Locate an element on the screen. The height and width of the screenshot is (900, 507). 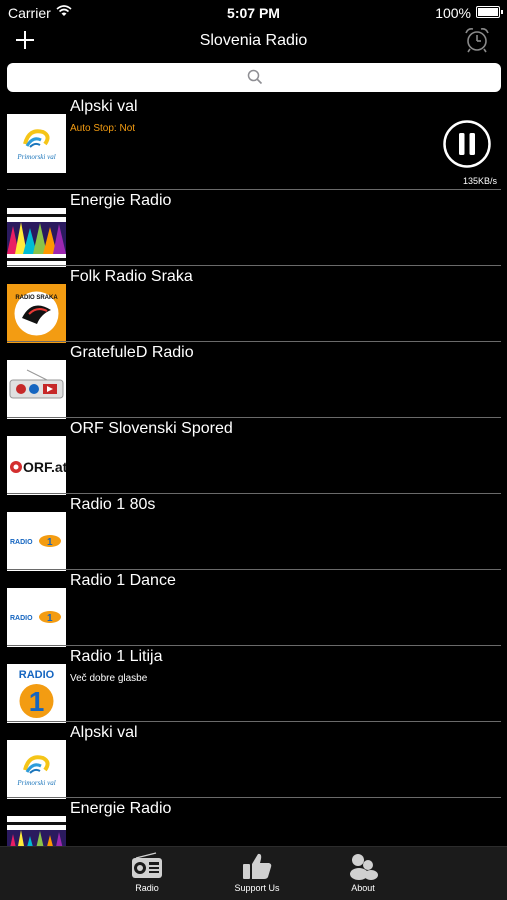
tab-radio: Radio is located at coordinates (147, 873).